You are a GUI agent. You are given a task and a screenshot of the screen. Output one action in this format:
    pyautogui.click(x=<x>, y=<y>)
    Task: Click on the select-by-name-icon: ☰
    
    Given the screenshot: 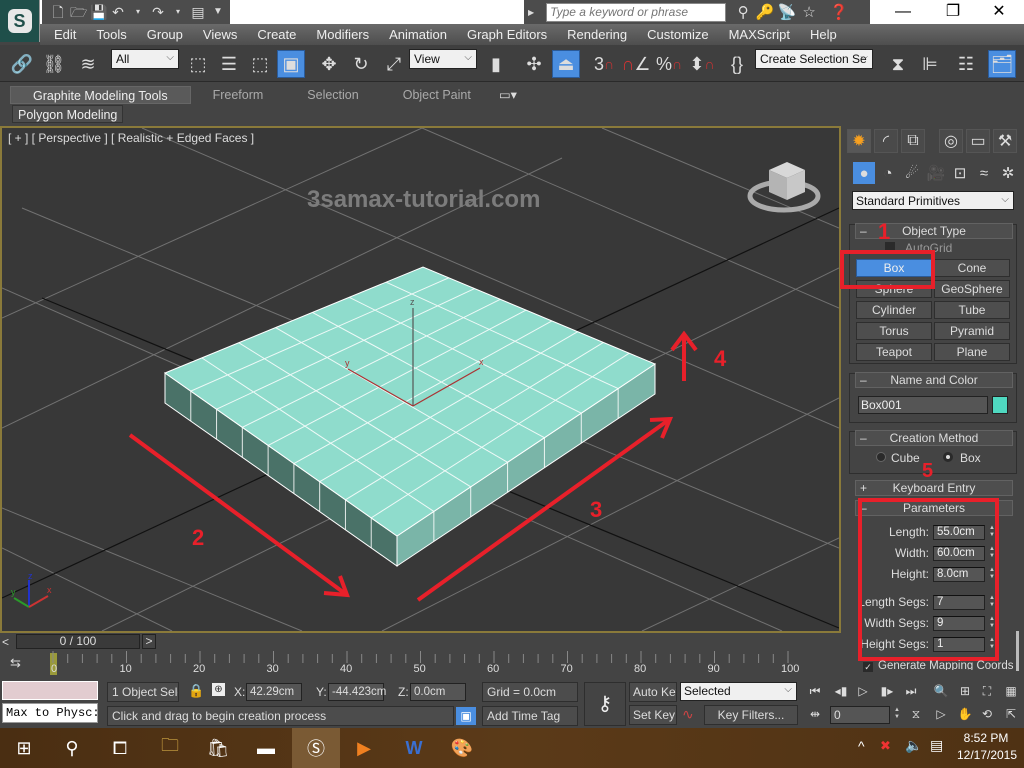 What is the action you would take?
    pyautogui.click(x=229, y=64)
    